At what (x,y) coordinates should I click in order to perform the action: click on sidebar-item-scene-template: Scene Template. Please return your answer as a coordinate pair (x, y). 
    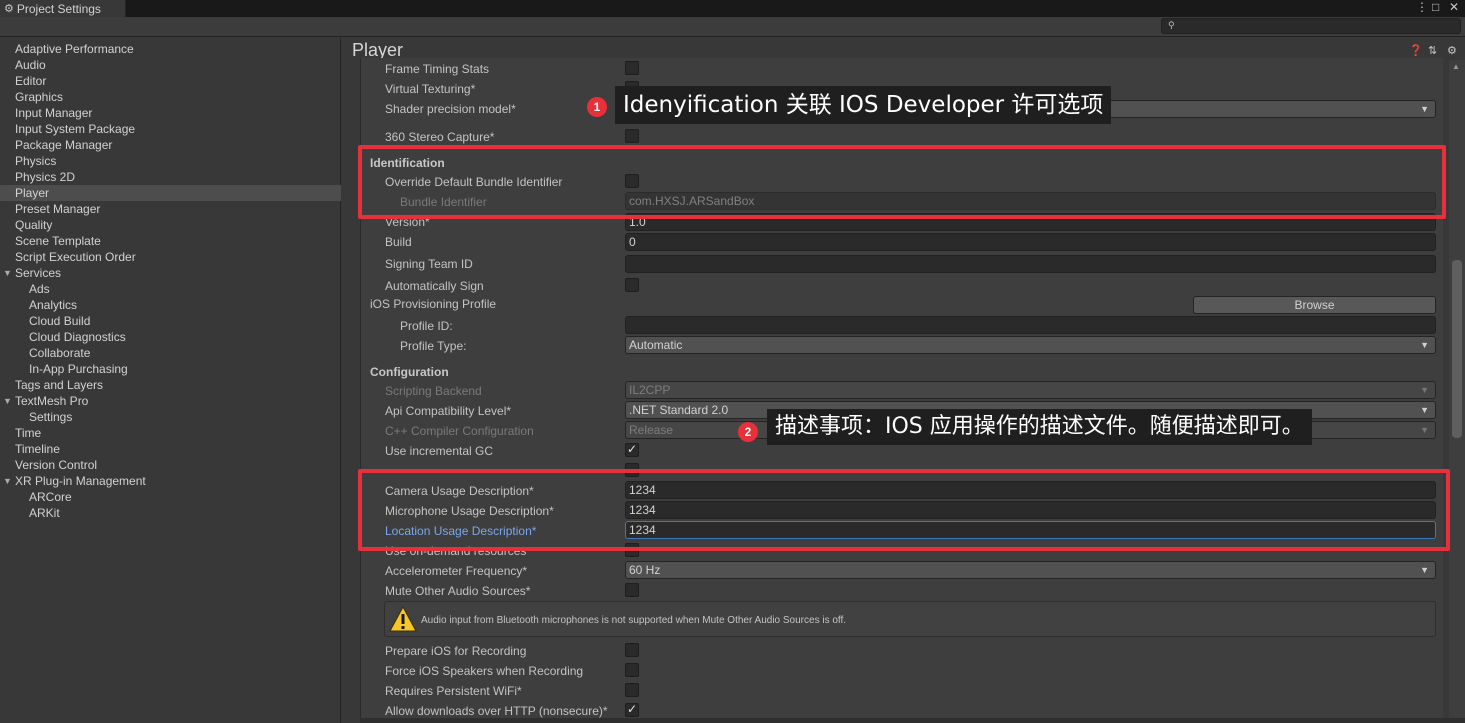
    Looking at the image, I should click on (170, 241).